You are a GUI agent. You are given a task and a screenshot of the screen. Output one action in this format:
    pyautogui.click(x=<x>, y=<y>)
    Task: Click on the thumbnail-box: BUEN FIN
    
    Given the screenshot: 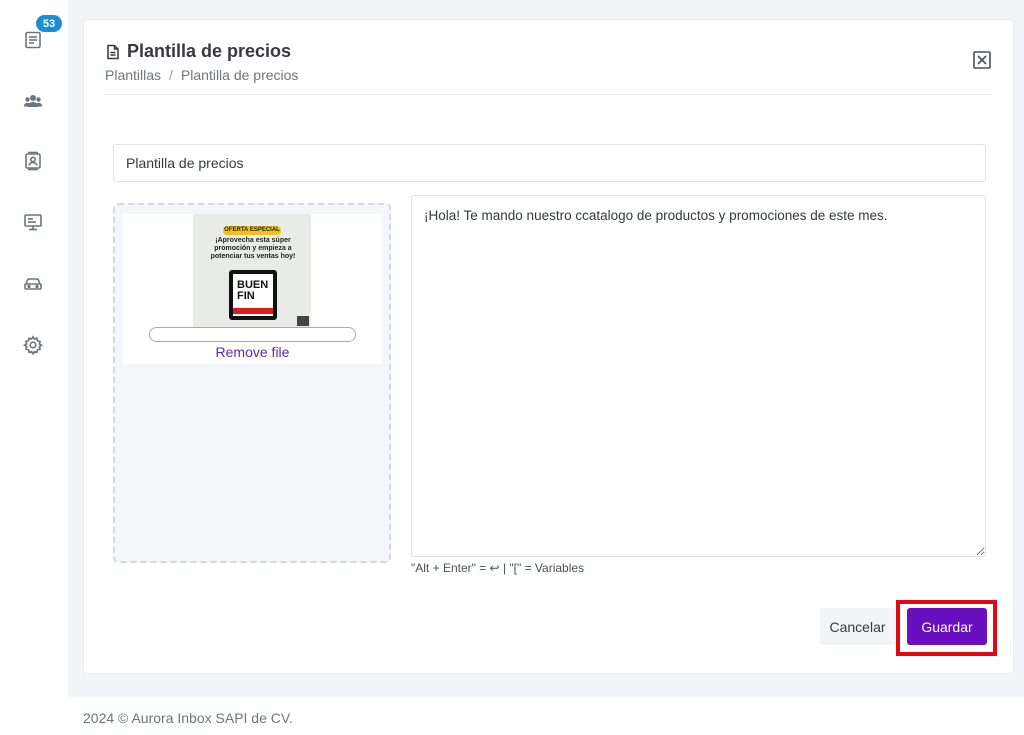 What is the action you would take?
    pyautogui.click(x=253, y=295)
    